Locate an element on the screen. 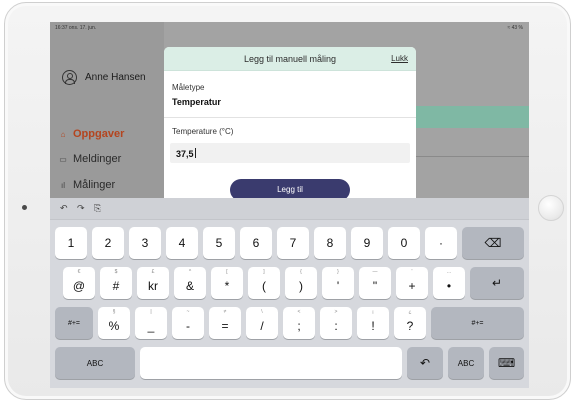 The image size is (575, 403). keyboard-dismiss-icon: ⌨ is located at coordinates (506, 363).